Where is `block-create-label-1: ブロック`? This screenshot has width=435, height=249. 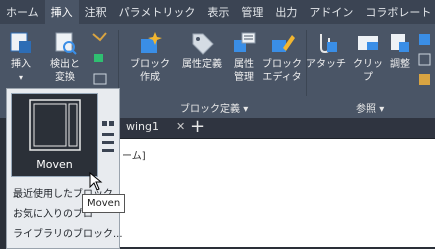 block-create-label-1: ブロック is located at coordinates (150, 64).